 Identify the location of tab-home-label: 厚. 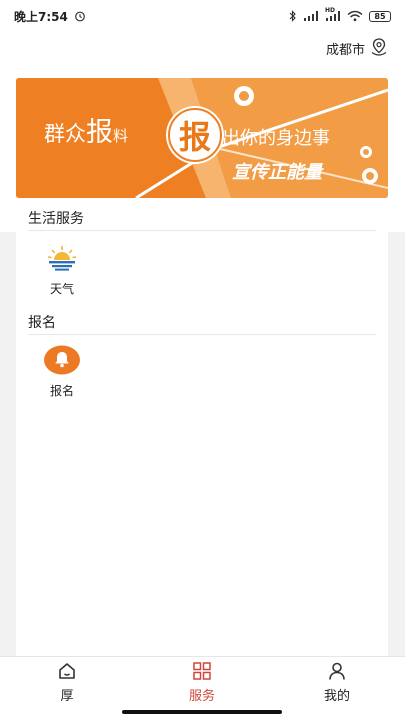
(67, 696).